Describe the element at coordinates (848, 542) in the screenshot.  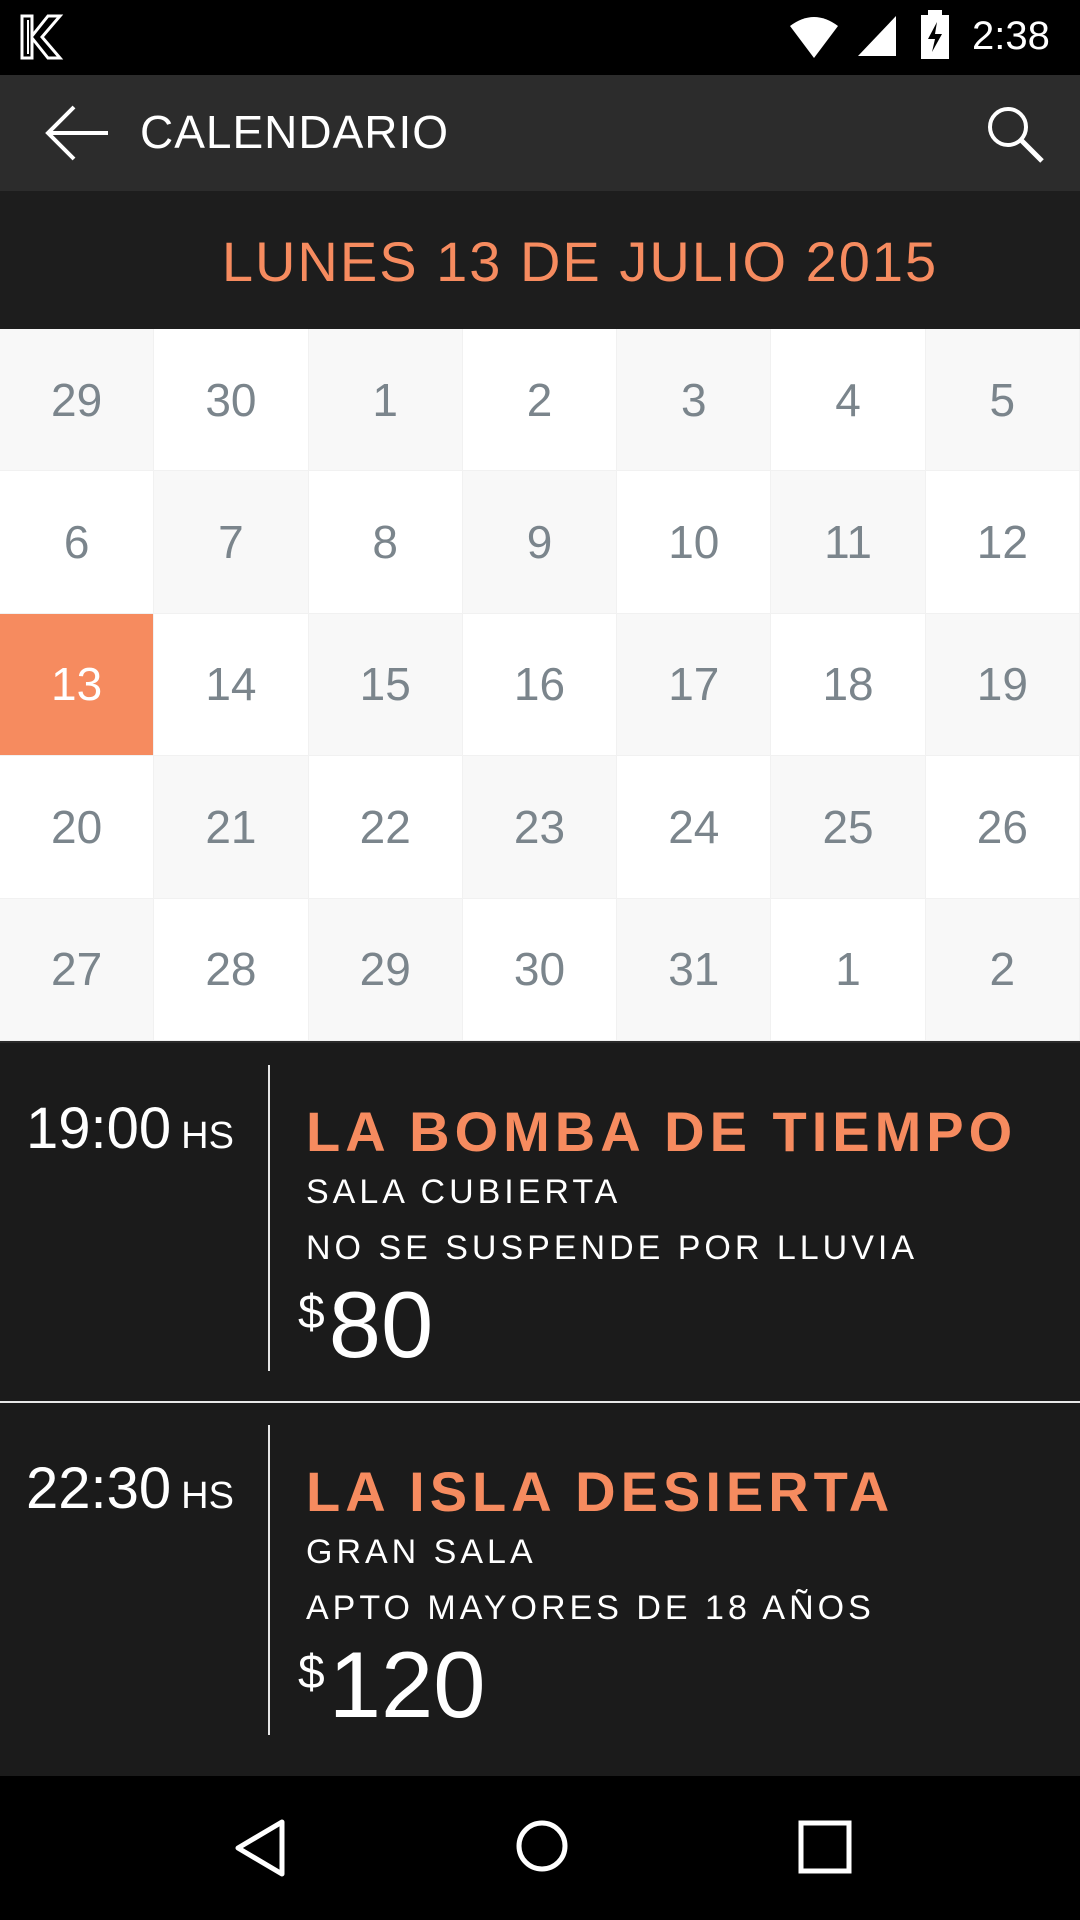
I see `calendar-day: 11` at that location.